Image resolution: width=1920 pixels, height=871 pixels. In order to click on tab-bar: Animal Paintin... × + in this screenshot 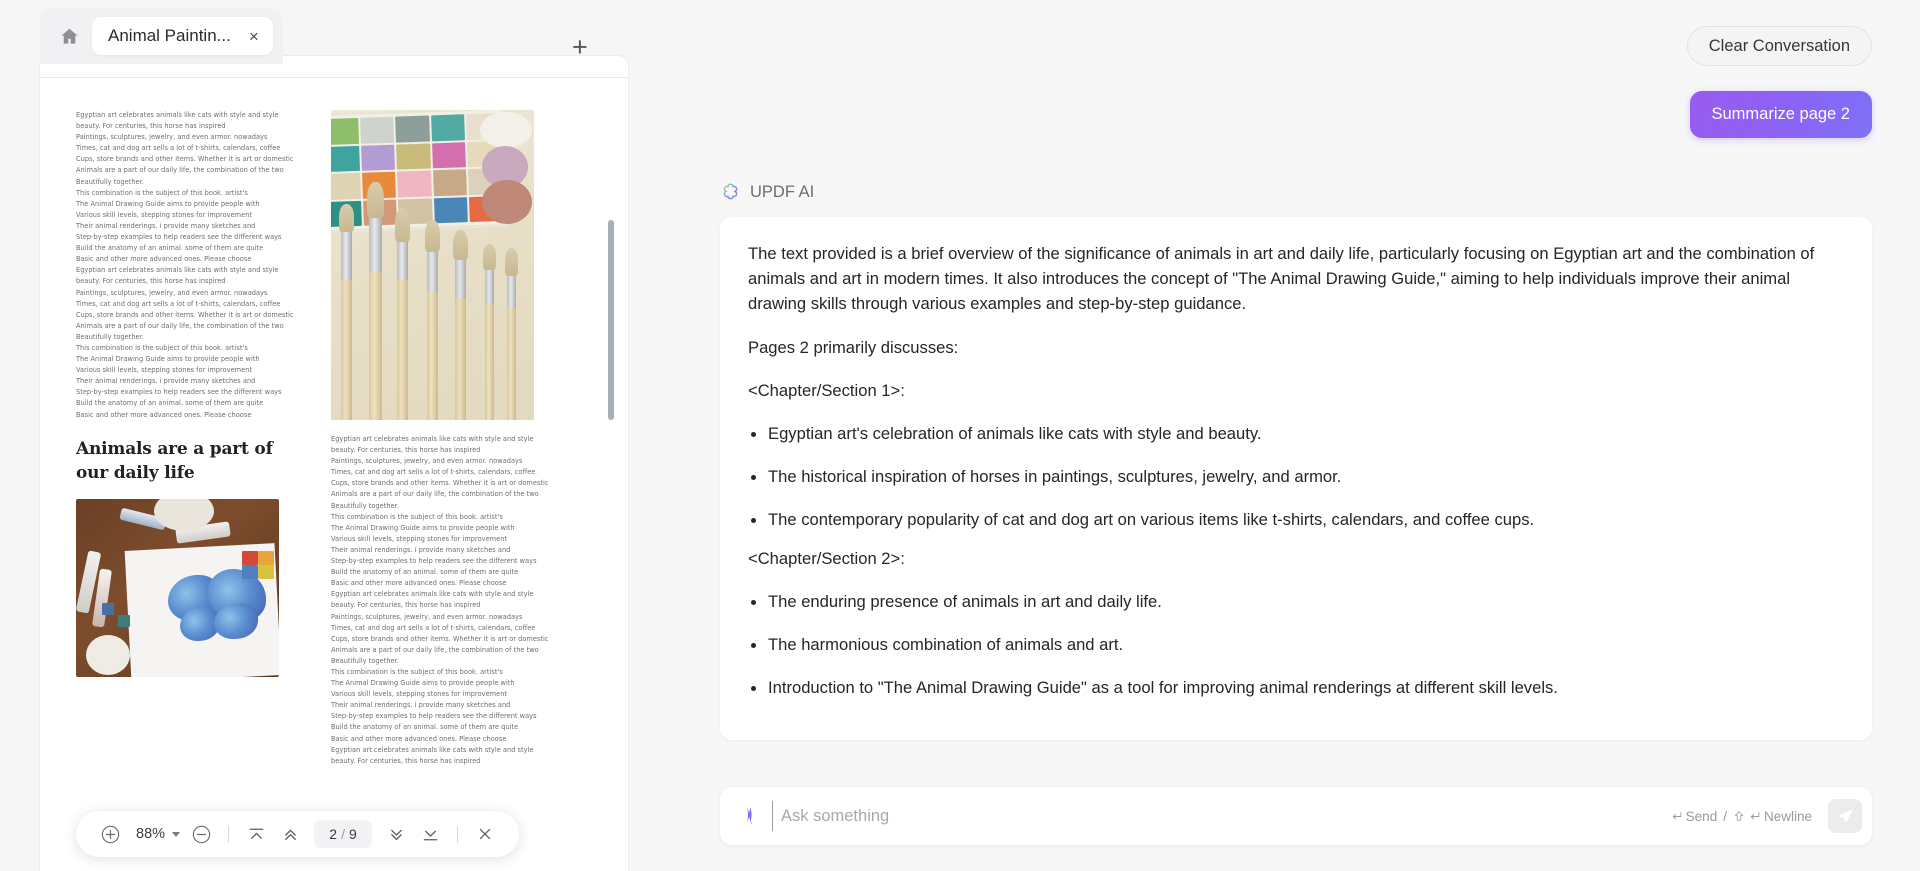, I will do `click(336, 32)`.